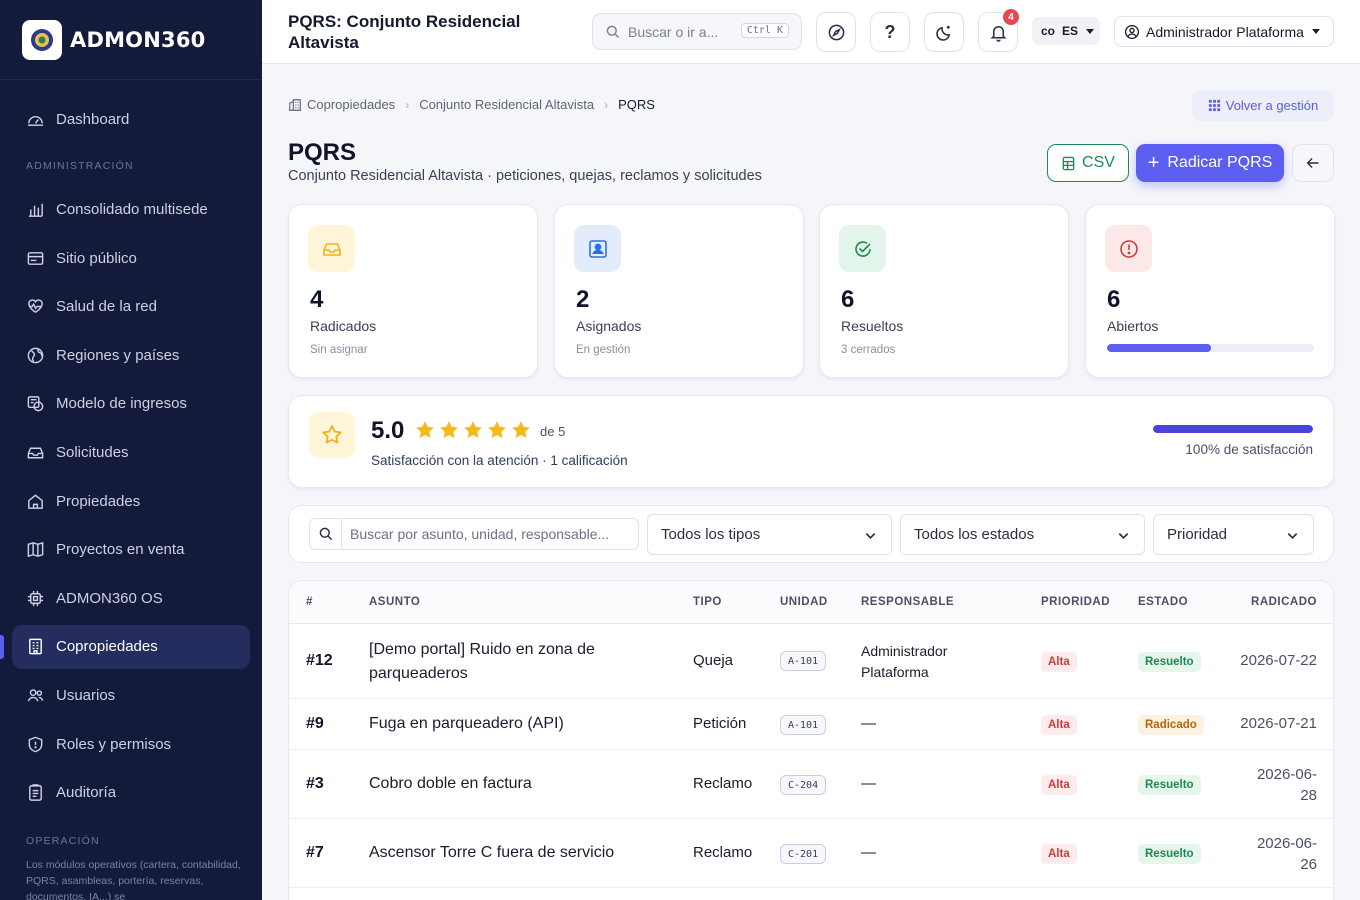  What do you see at coordinates (131, 404) in the screenshot?
I see `sidebar-item-modelo-de-ingresos: Modelo de ingresos` at bounding box center [131, 404].